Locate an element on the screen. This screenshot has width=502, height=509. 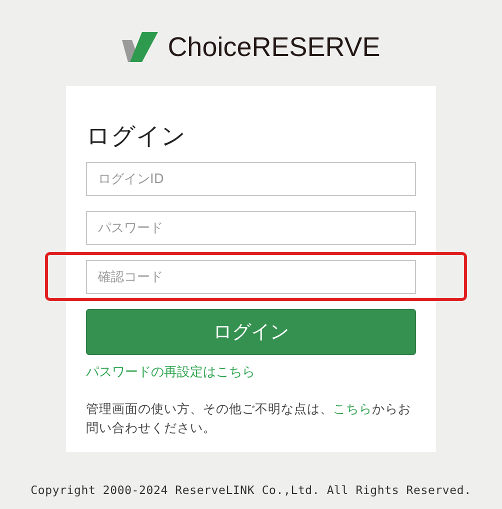
contact-link: こちら is located at coordinates (352, 408).